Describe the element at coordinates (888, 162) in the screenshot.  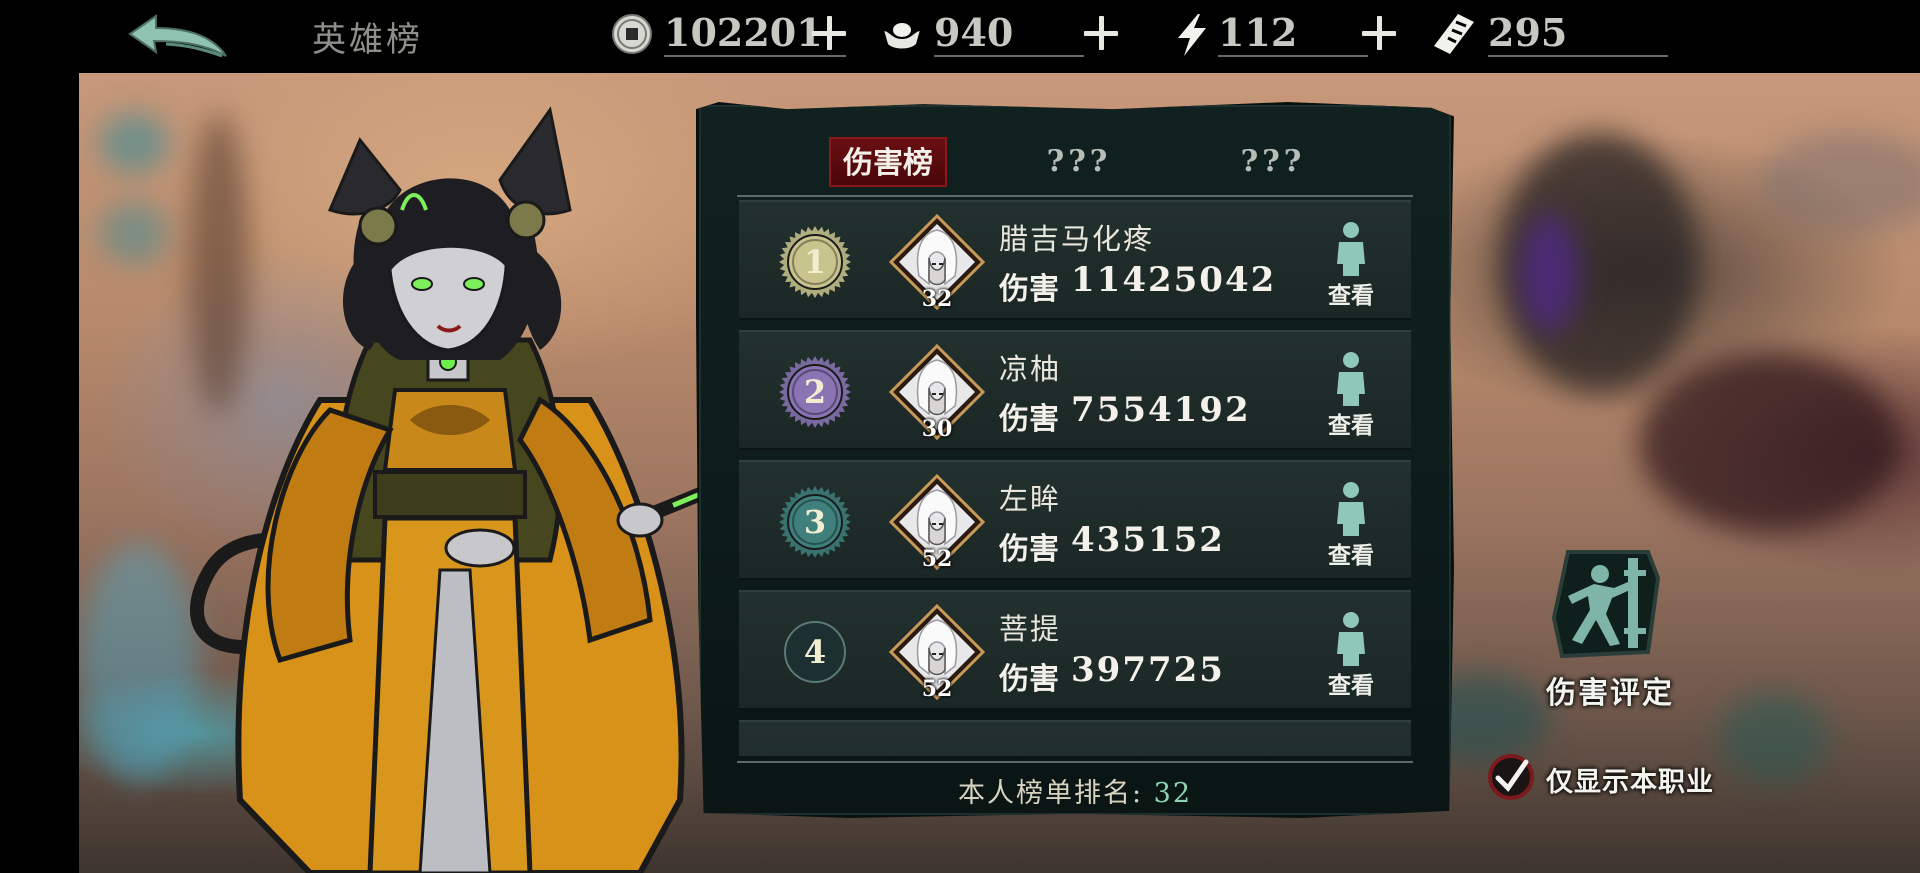
I see `tab-damage: 伤害榜` at that location.